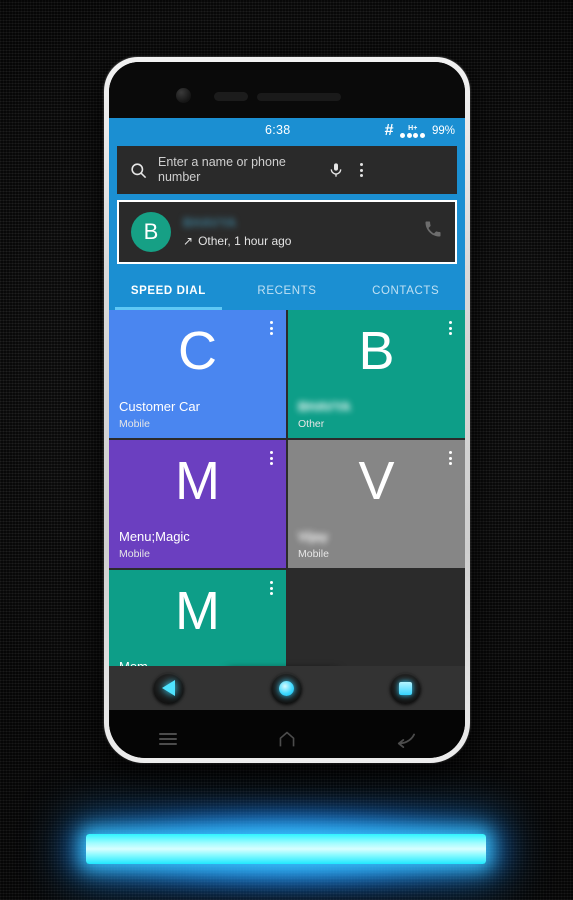 The height and width of the screenshot is (900, 573). Describe the element at coordinates (376, 351) in the screenshot. I see `contact-initial: B` at that location.